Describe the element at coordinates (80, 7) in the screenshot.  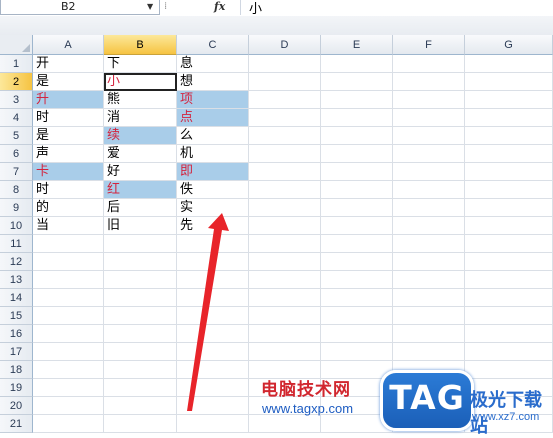
I see `name-box: B2 ▼` at that location.